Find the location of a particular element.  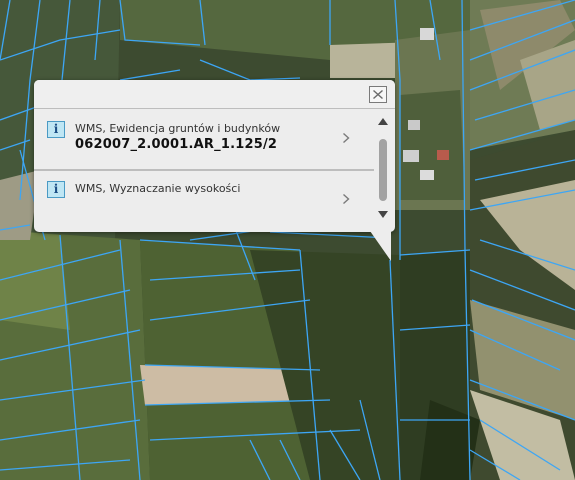

scrollbar is located at coordinates (383, 172).